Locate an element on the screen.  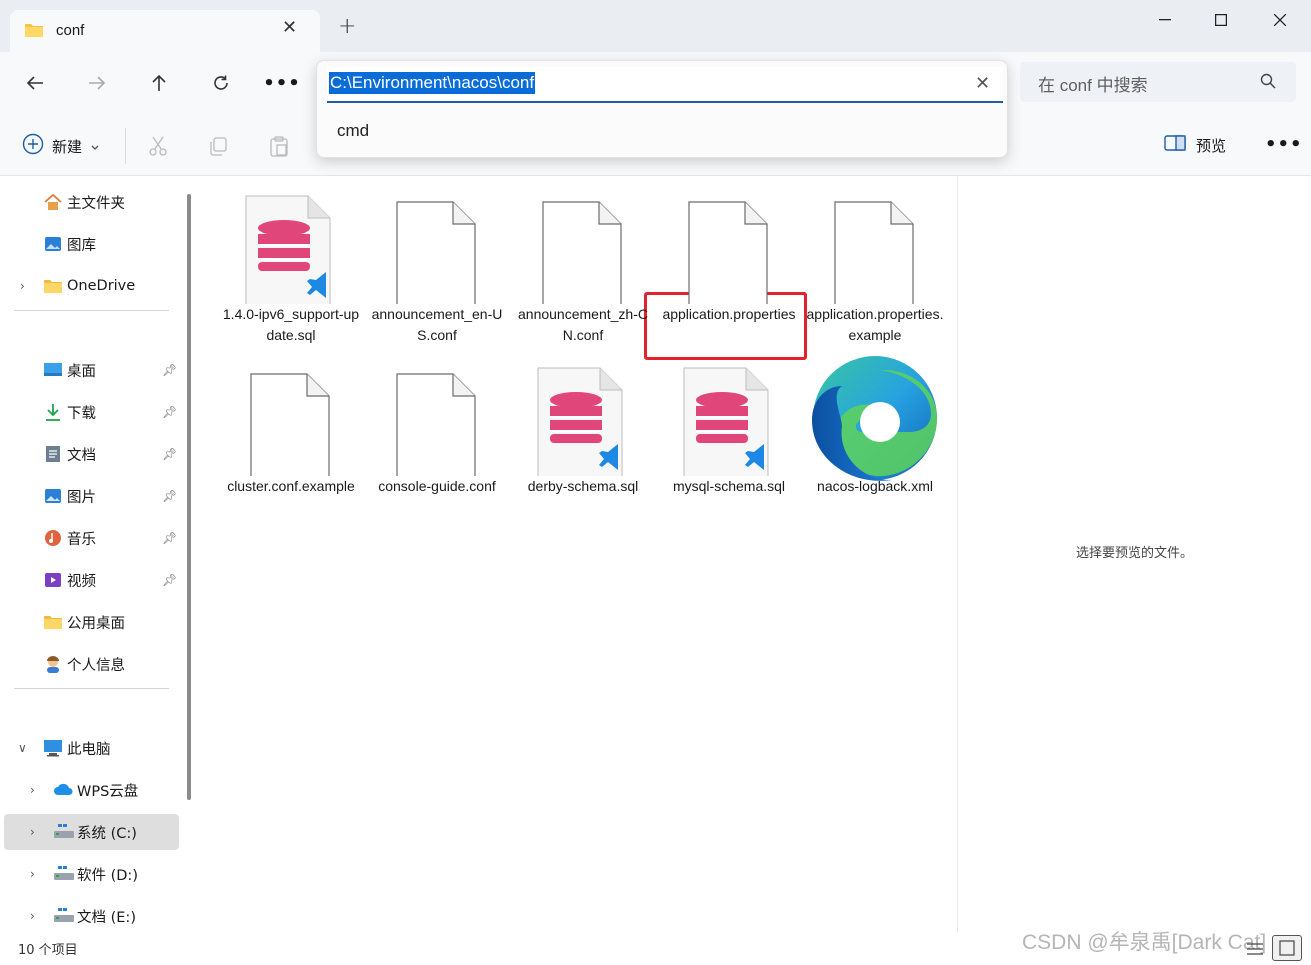
file-item: application.properties.example is located at coordinates (875, 265).